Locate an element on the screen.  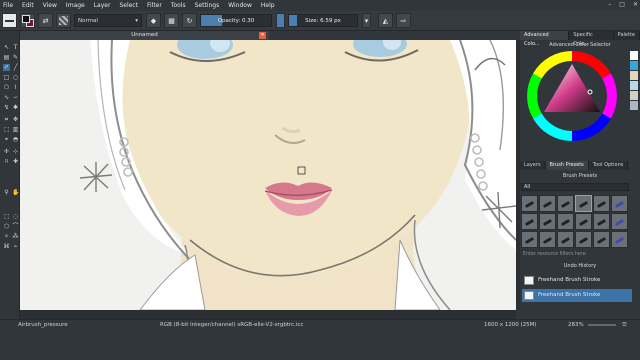
similar-select-icon: ⁂ is located at coordinates (15, 236).